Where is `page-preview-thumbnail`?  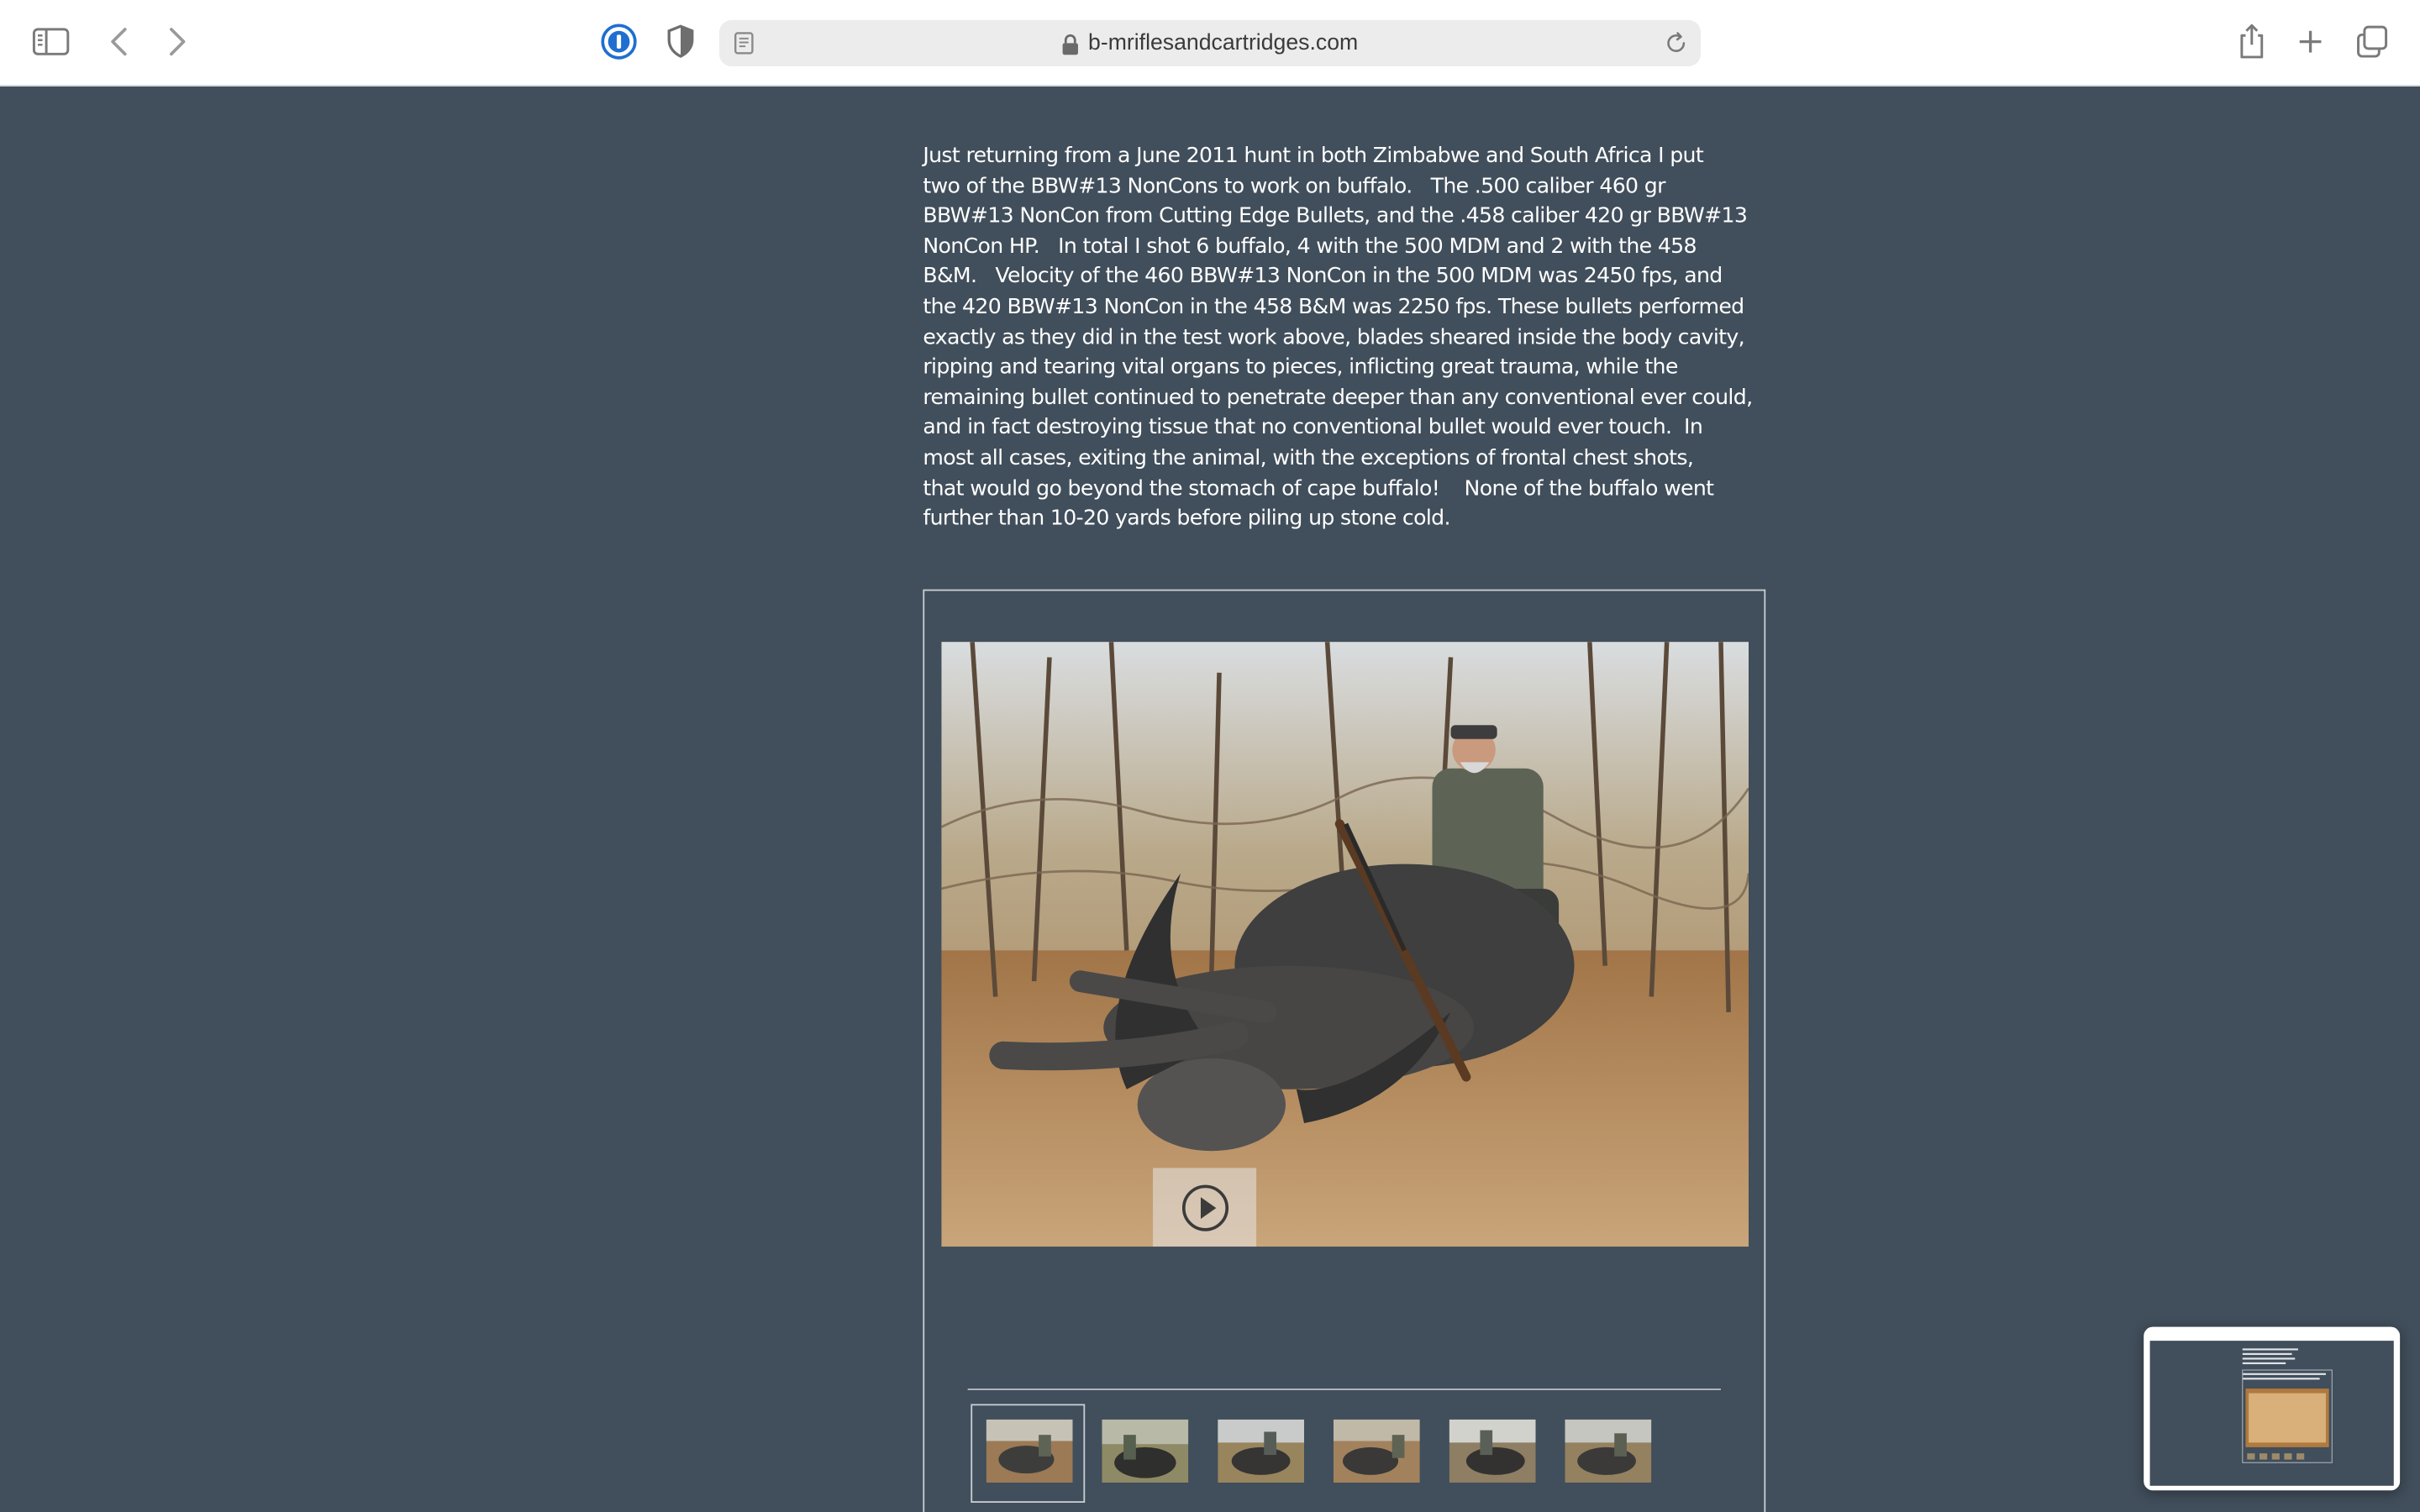
page-preview-thumbnail is located at coordinates (2272, 1408).